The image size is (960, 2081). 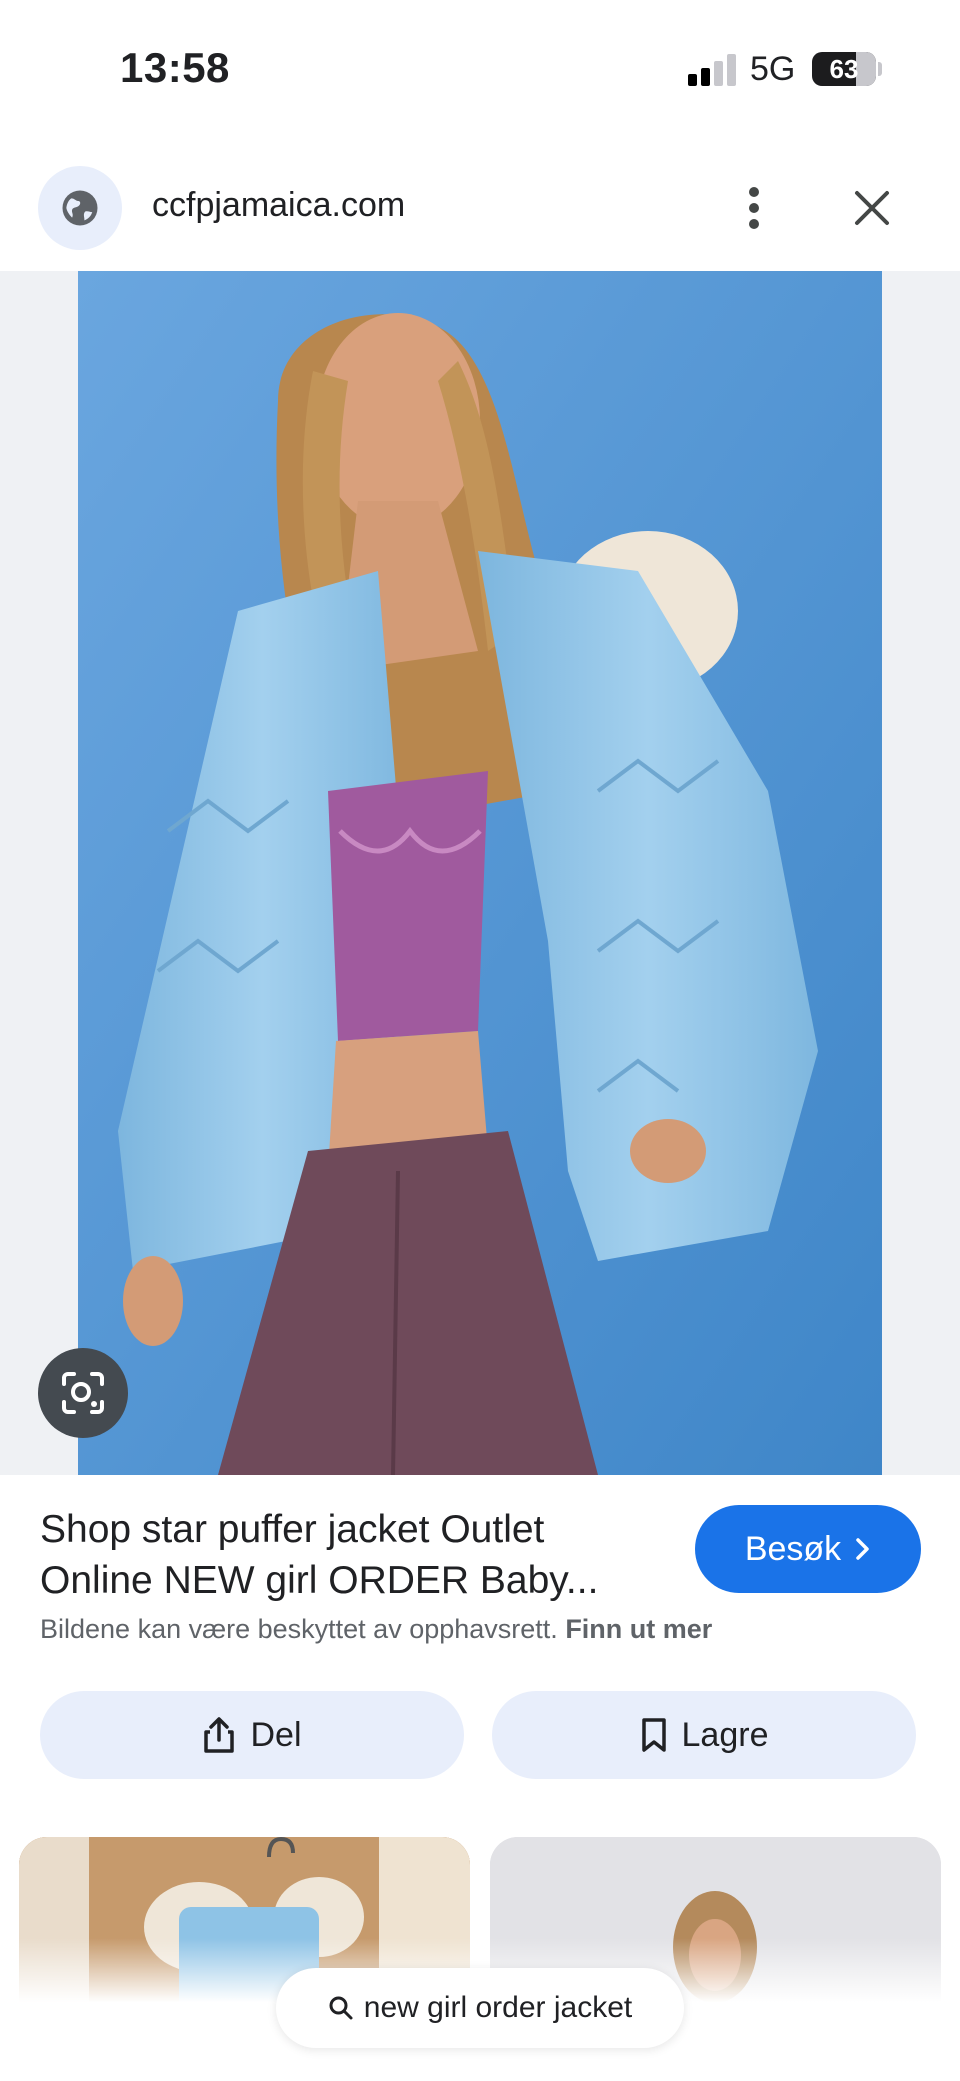 I want to click on more-vert-icon, so click(x=754, y=208).